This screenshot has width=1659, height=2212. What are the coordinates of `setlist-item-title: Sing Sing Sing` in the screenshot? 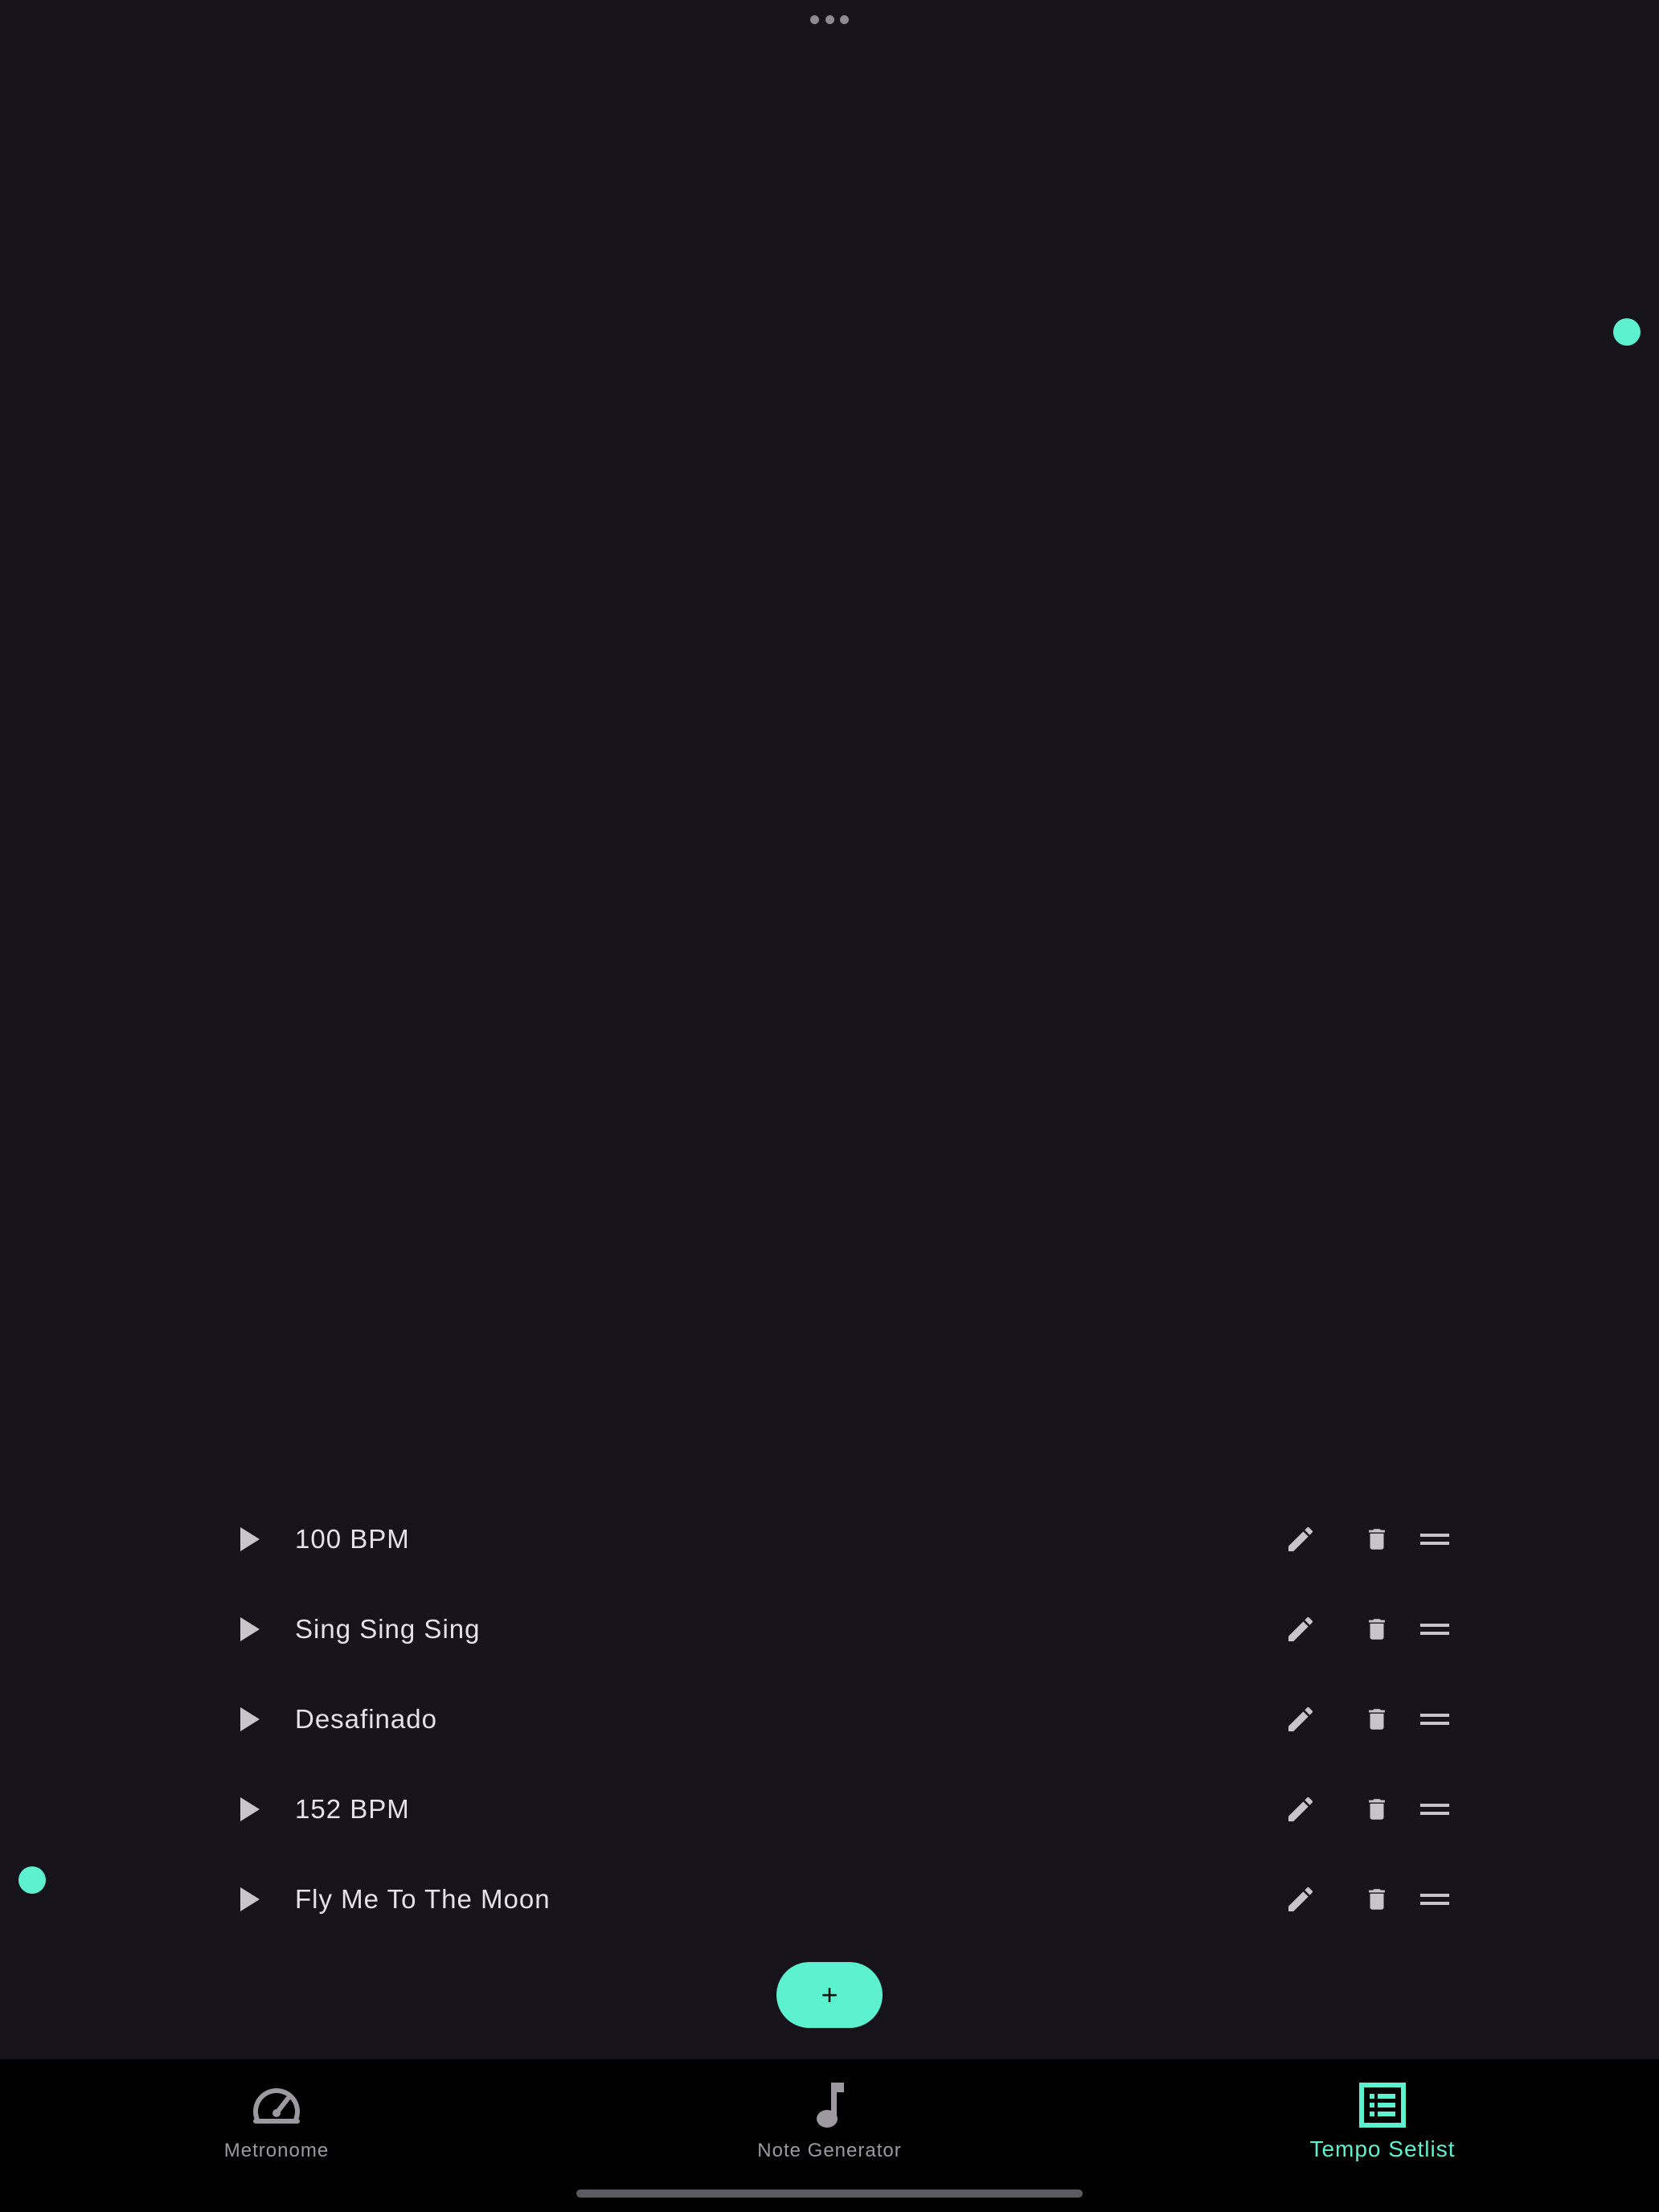 It's located at (388, 1629).